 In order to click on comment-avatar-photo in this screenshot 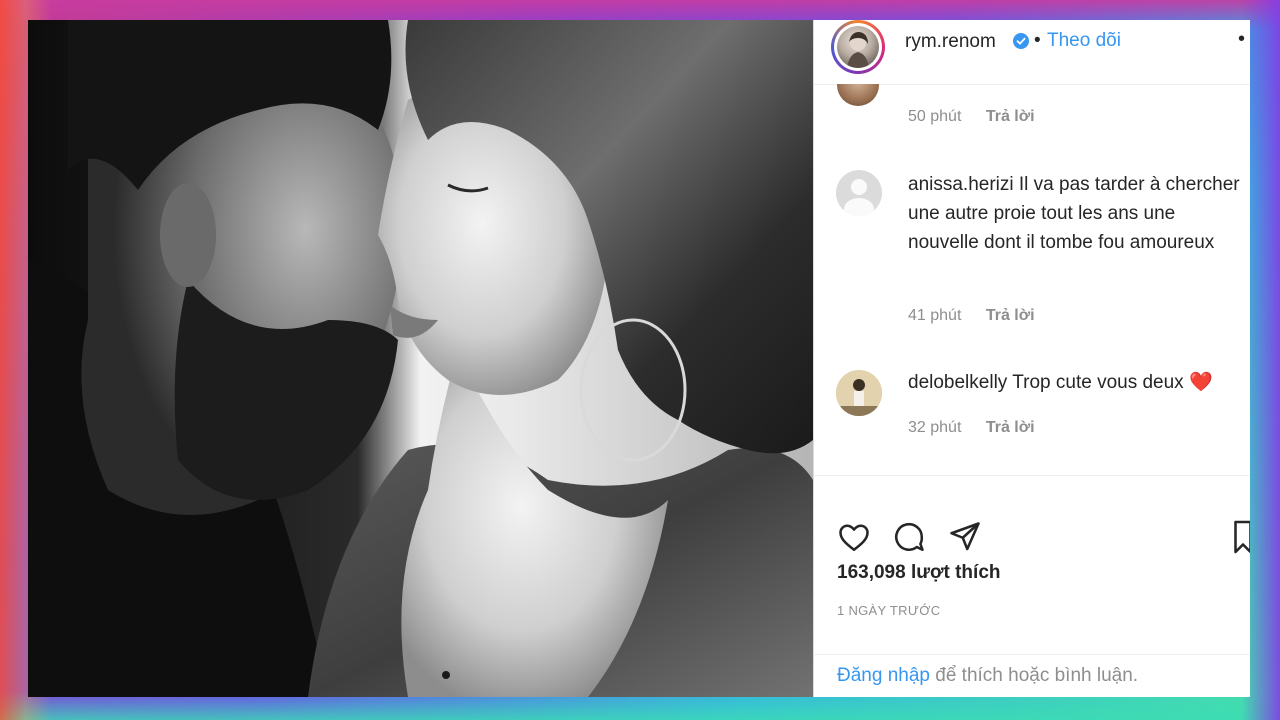, I will do `click(859, 393)`.